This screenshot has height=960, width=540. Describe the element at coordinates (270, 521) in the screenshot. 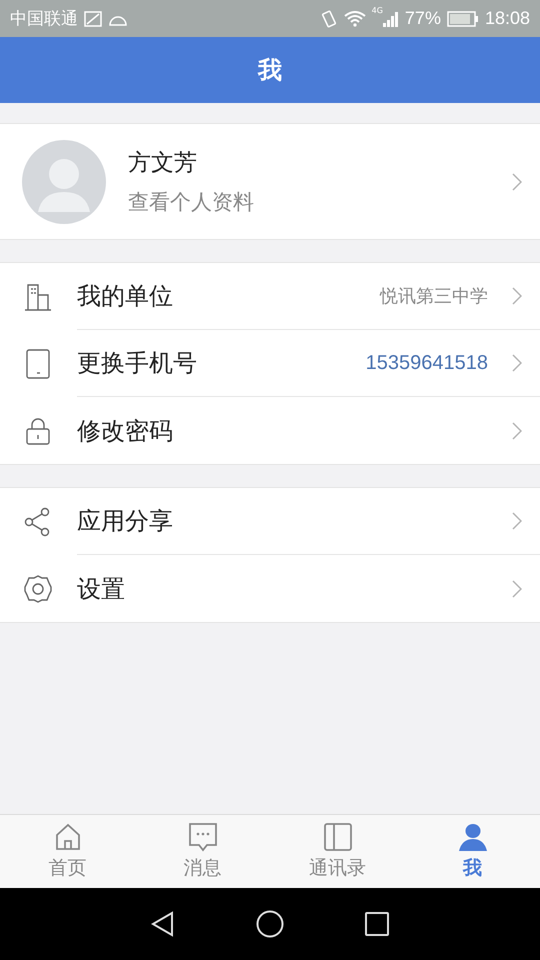

I see `menu-item: 应用分享` at that location.